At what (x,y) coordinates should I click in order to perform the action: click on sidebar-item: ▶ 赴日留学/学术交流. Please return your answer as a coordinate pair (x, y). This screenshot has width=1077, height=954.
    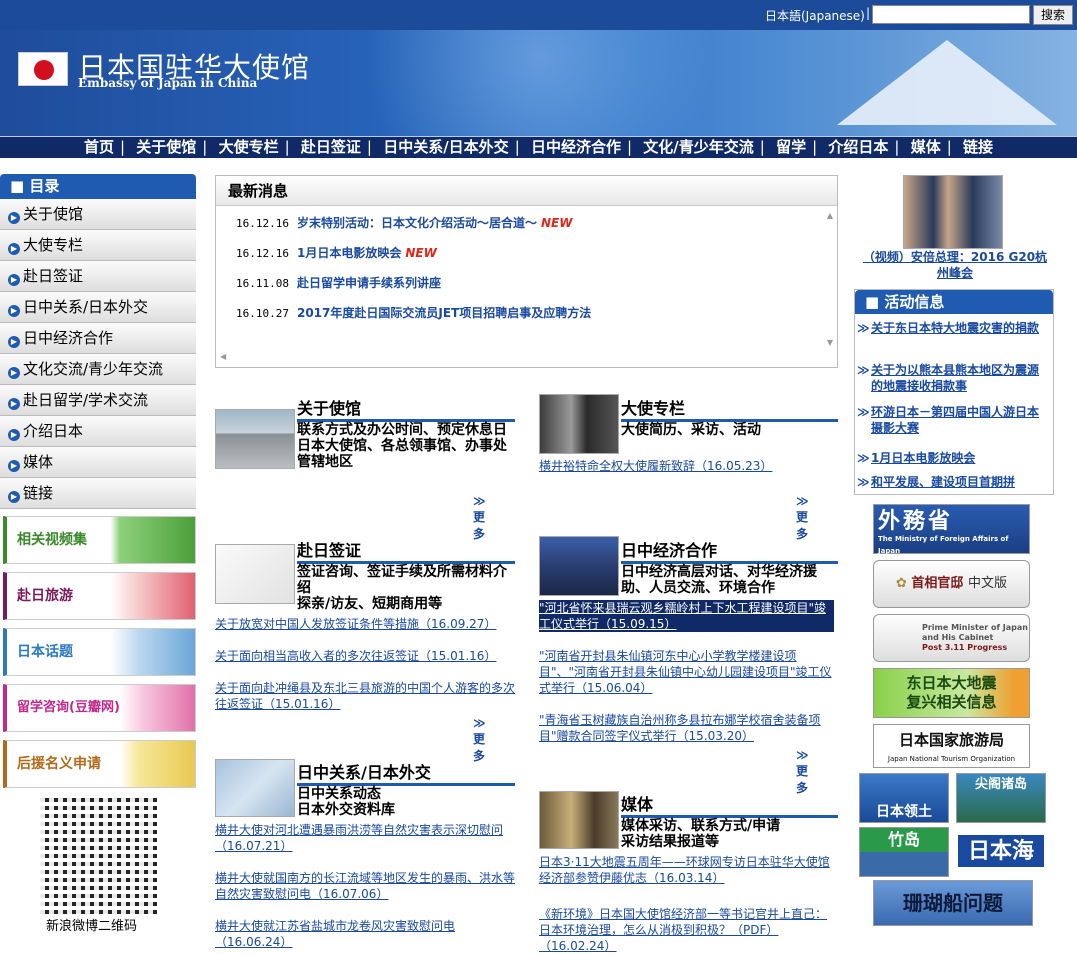
    Looking at the image, I should click on (98, 400).